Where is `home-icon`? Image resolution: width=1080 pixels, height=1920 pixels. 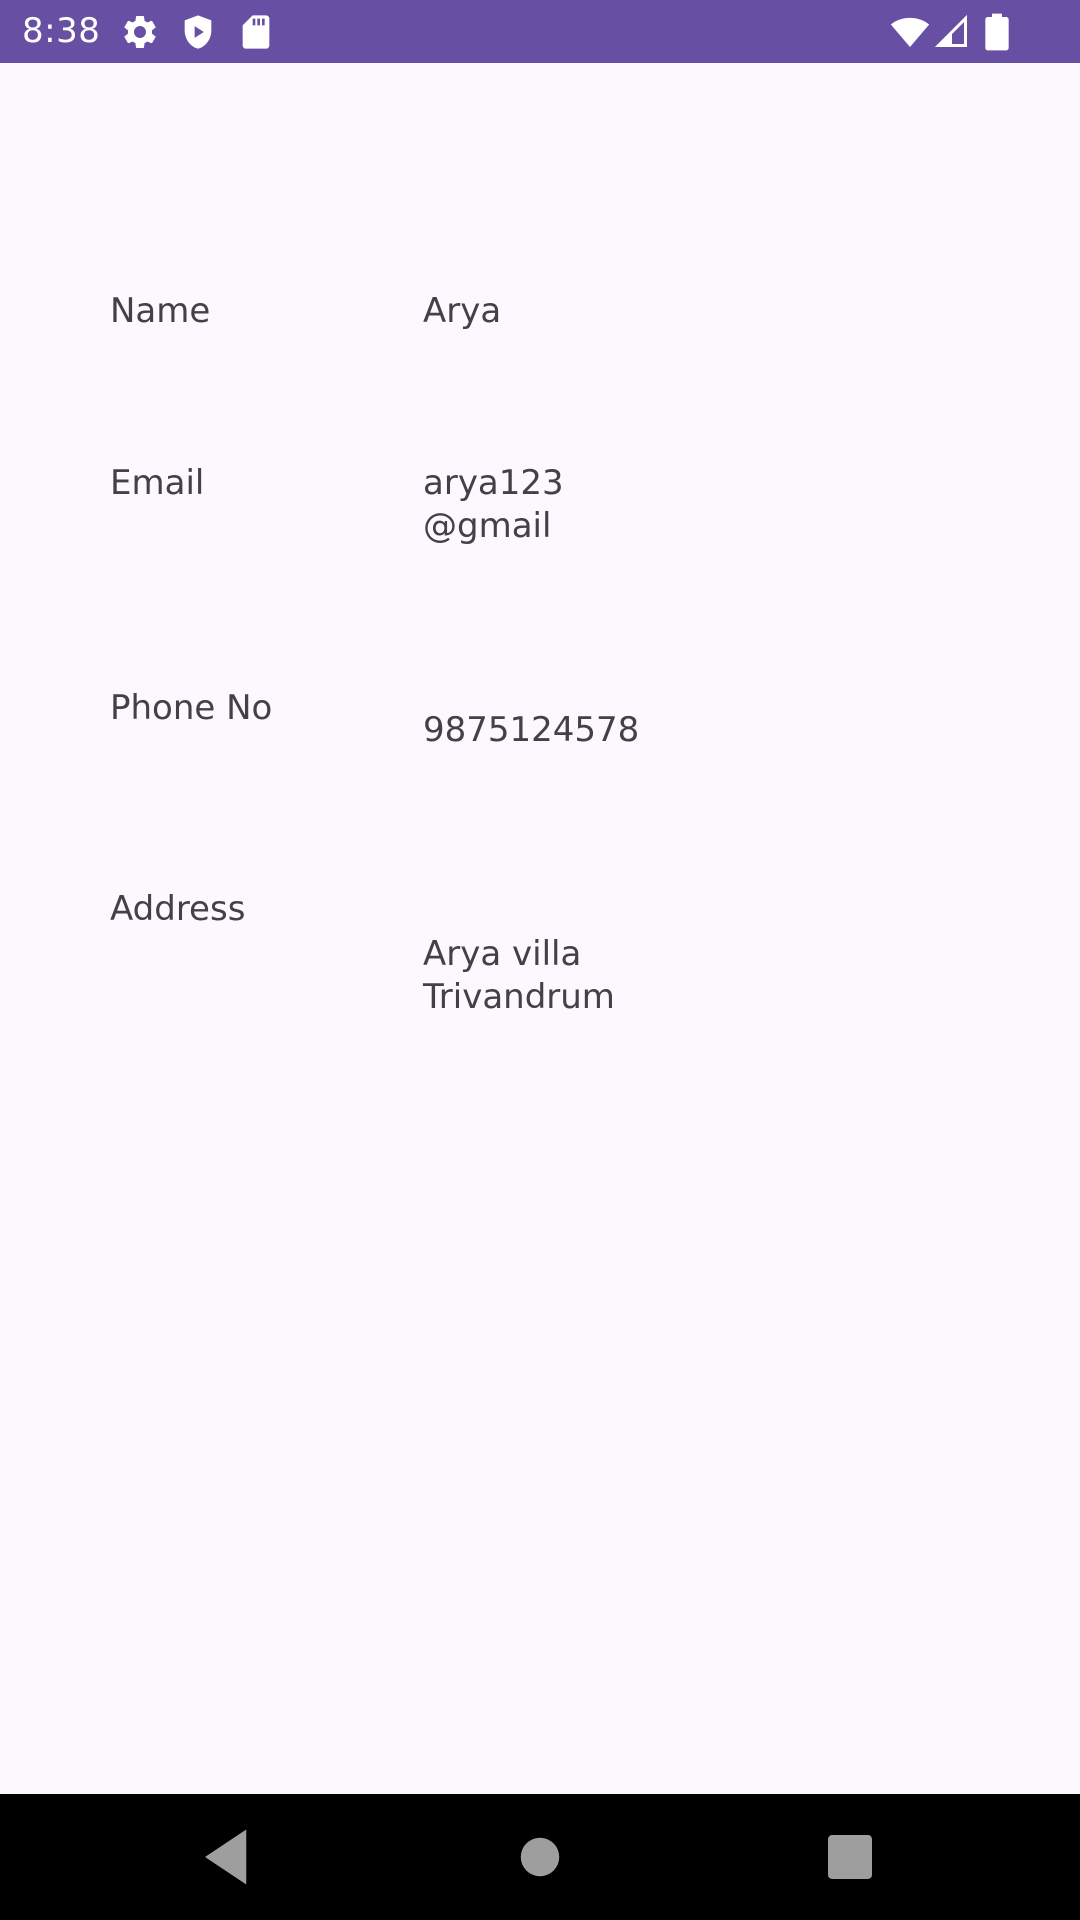 home-icon is located at coordinates (540, 1857).